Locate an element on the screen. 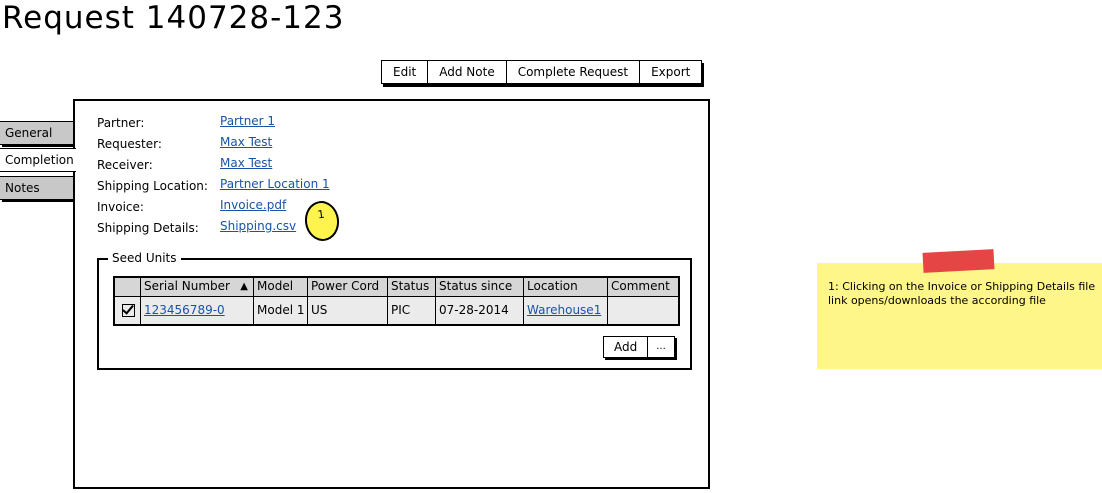 The image size is (1102, 493). tab-general: General is located at coordinates (37, 133).